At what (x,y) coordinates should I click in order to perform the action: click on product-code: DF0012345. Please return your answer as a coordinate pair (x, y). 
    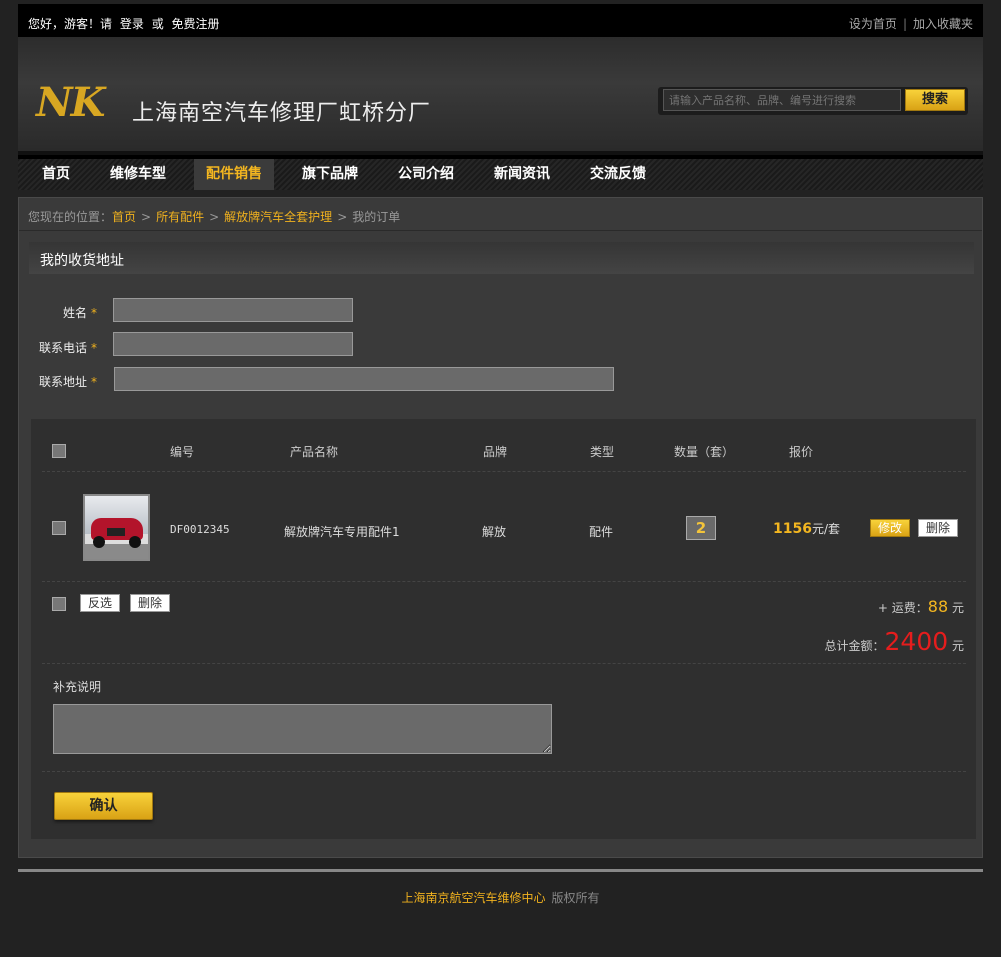
    Looking at the image, I should click on (200, 529).